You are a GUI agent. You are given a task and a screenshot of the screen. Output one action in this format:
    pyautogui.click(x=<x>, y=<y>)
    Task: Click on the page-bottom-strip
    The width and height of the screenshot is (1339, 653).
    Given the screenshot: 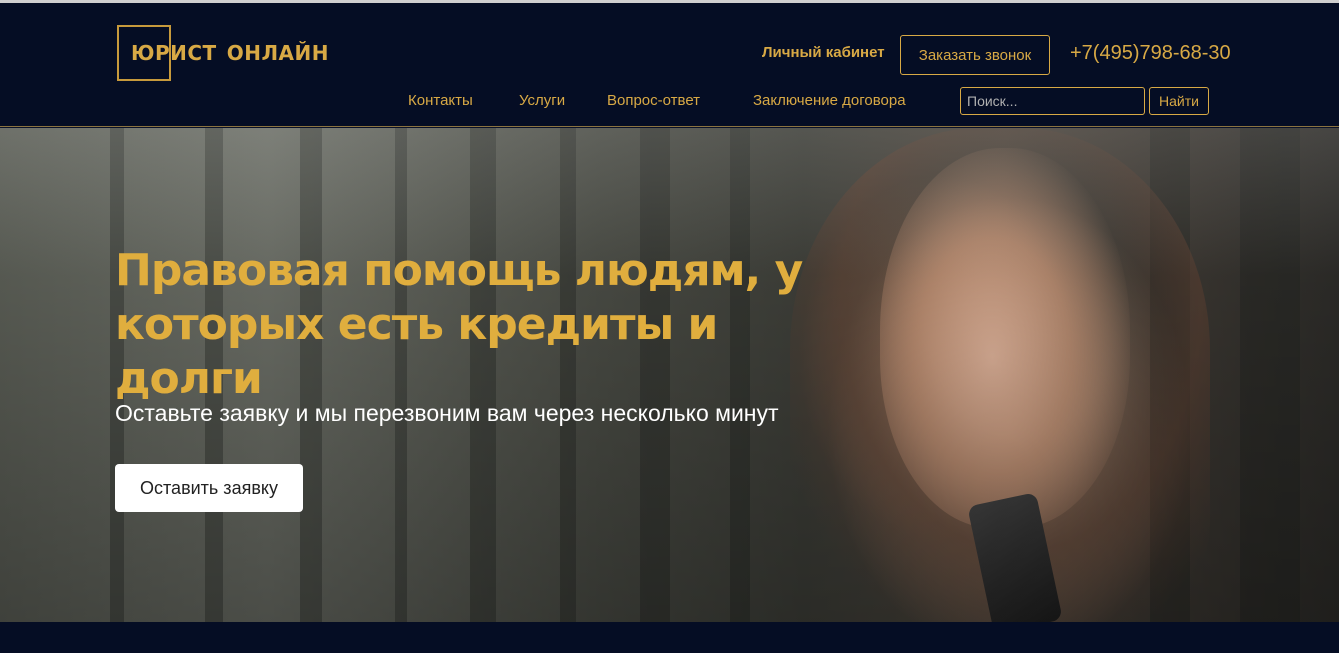 What is the action you would take?
    pyautogui.click(x=669, y=637)
    